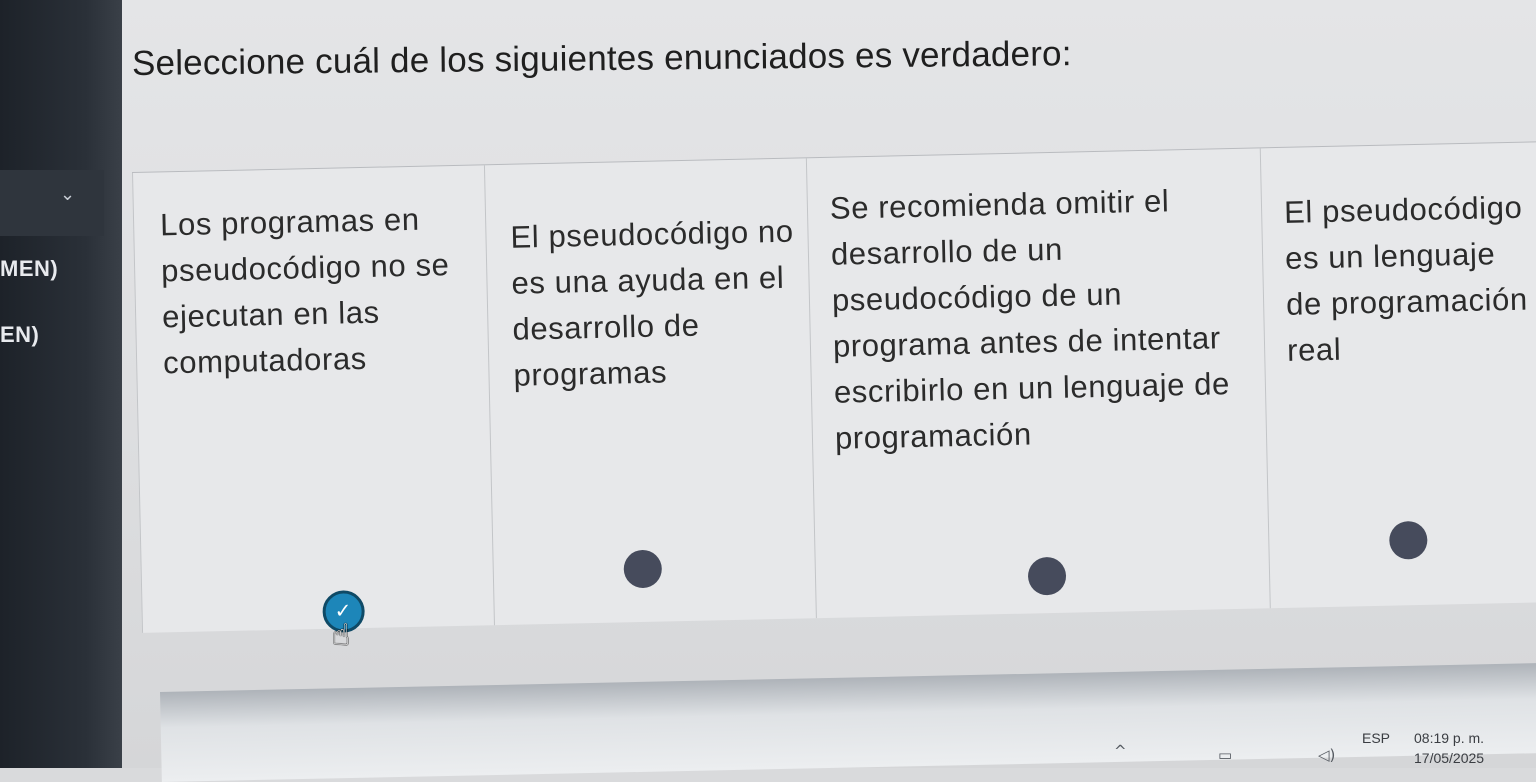  I want to click on course-sidebar: ⌄ MEN) EN), so click(61, 384).